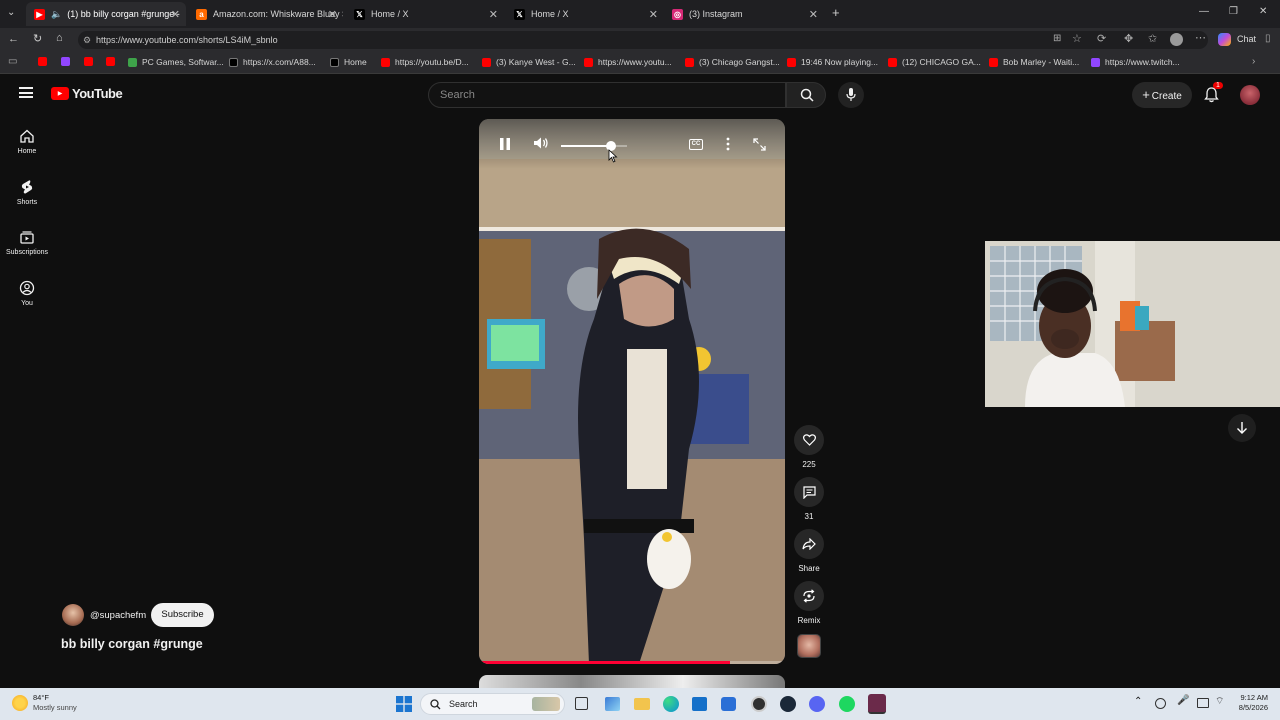 Image resolution: width=1280 pixels, height=720 pixels. I want to click on nav-subscriptions: Subscriptions, so click(27, 242).